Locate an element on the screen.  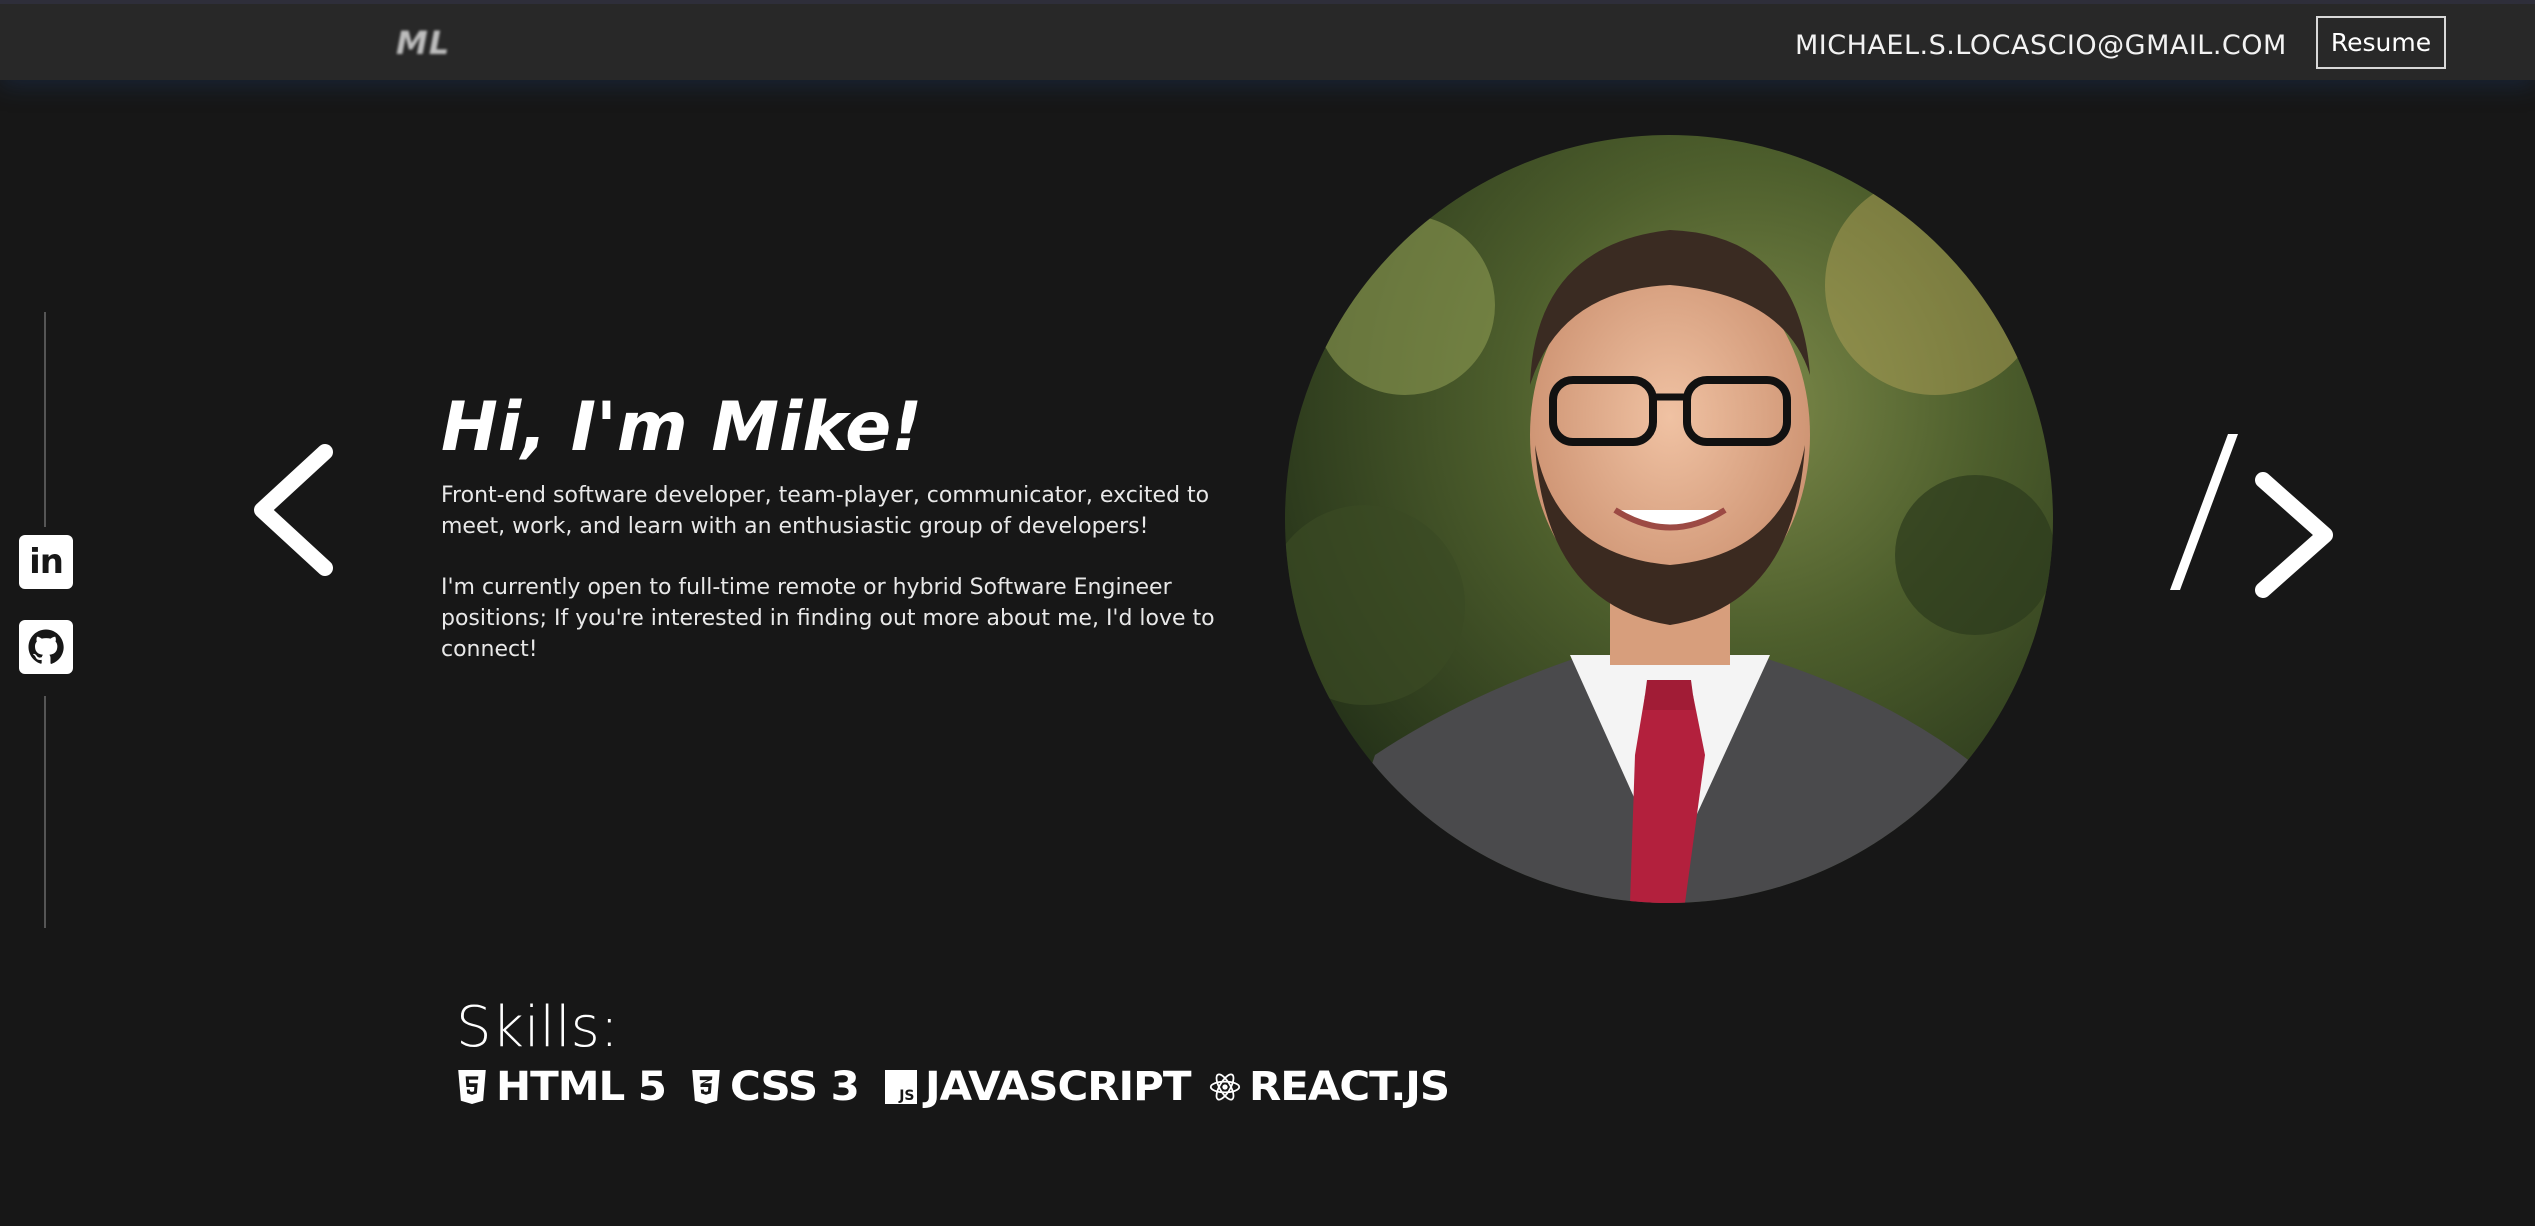
skills-list: HTML 5 CSS 3 JS JAVASCRIPT REACT.JS is located at coordinates (964, 1087).